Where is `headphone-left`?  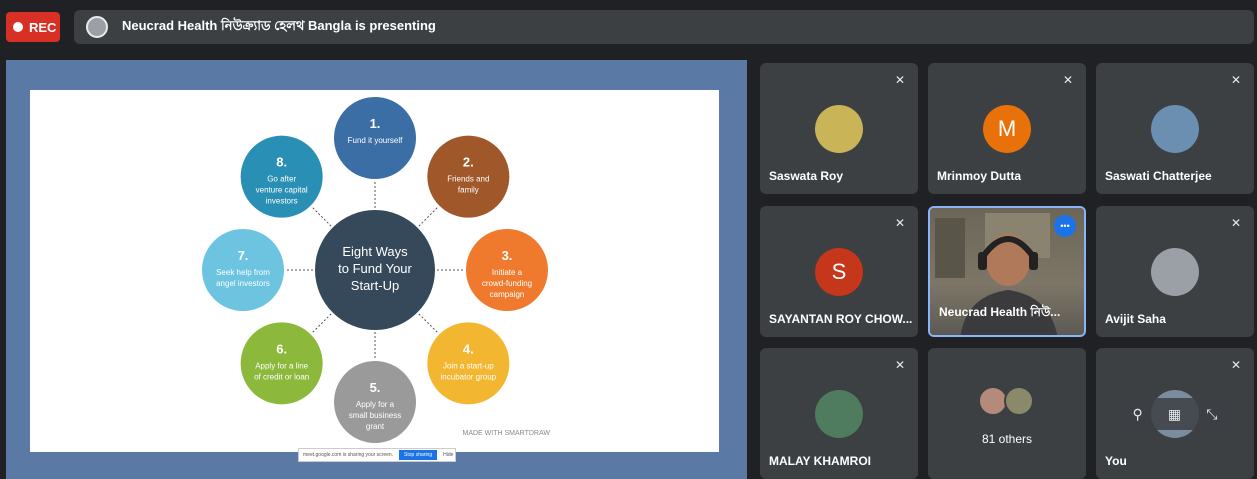
headphone-left is located at coordinates (982, 261).